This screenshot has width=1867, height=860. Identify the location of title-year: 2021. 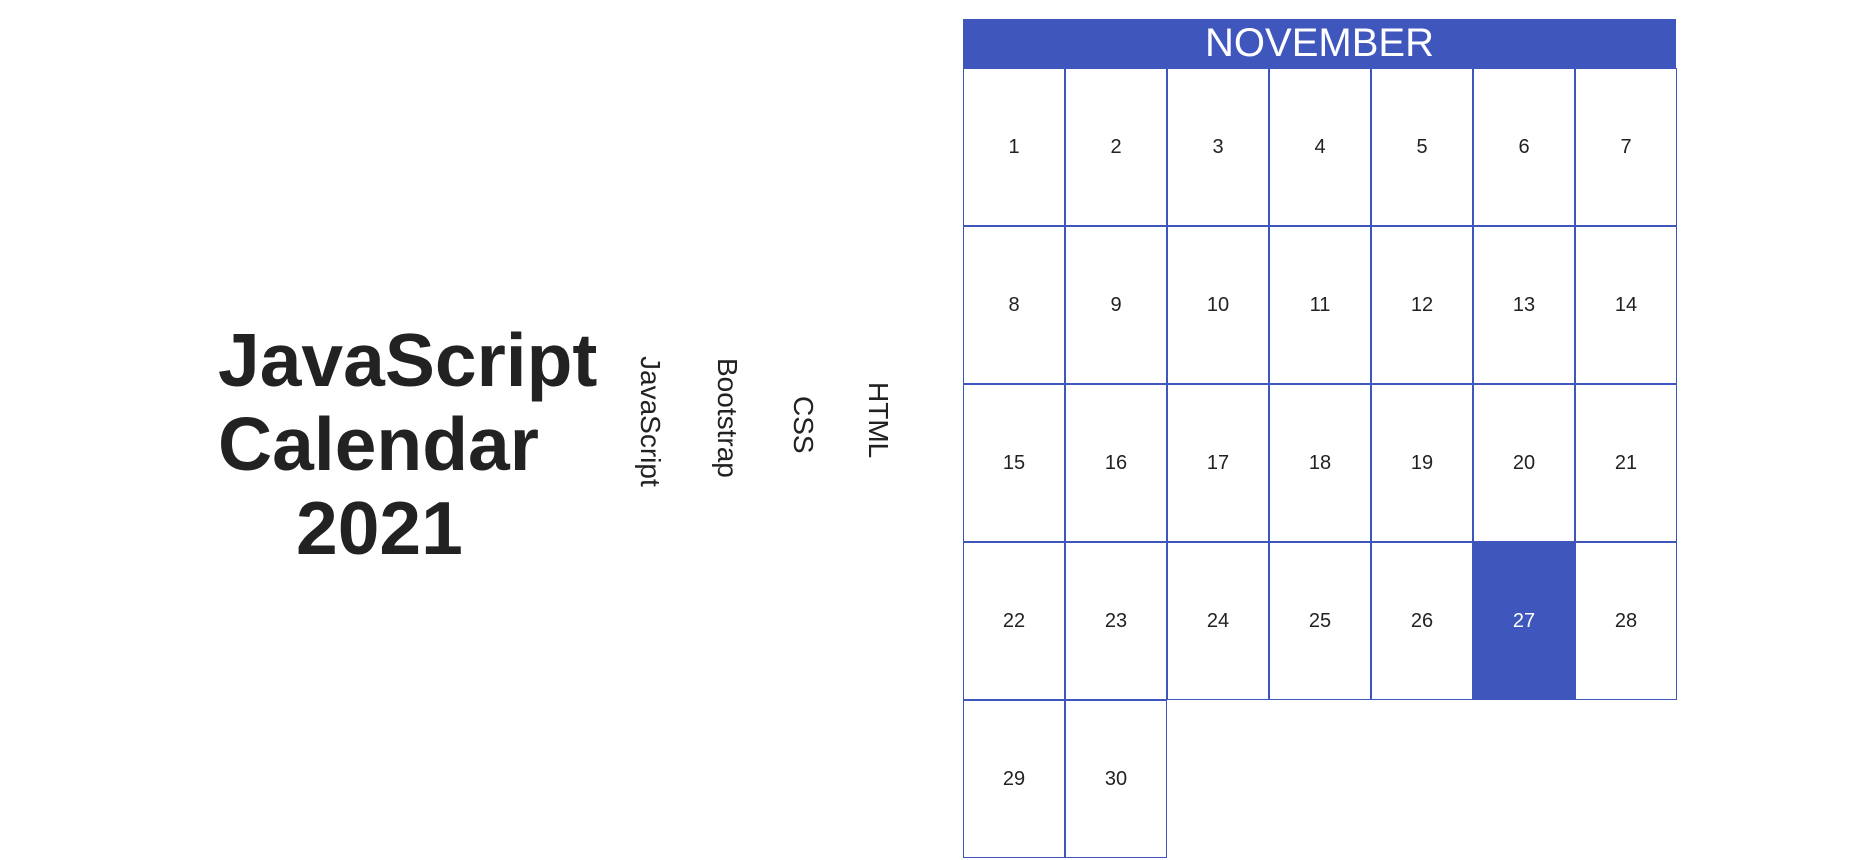
(379, 528).